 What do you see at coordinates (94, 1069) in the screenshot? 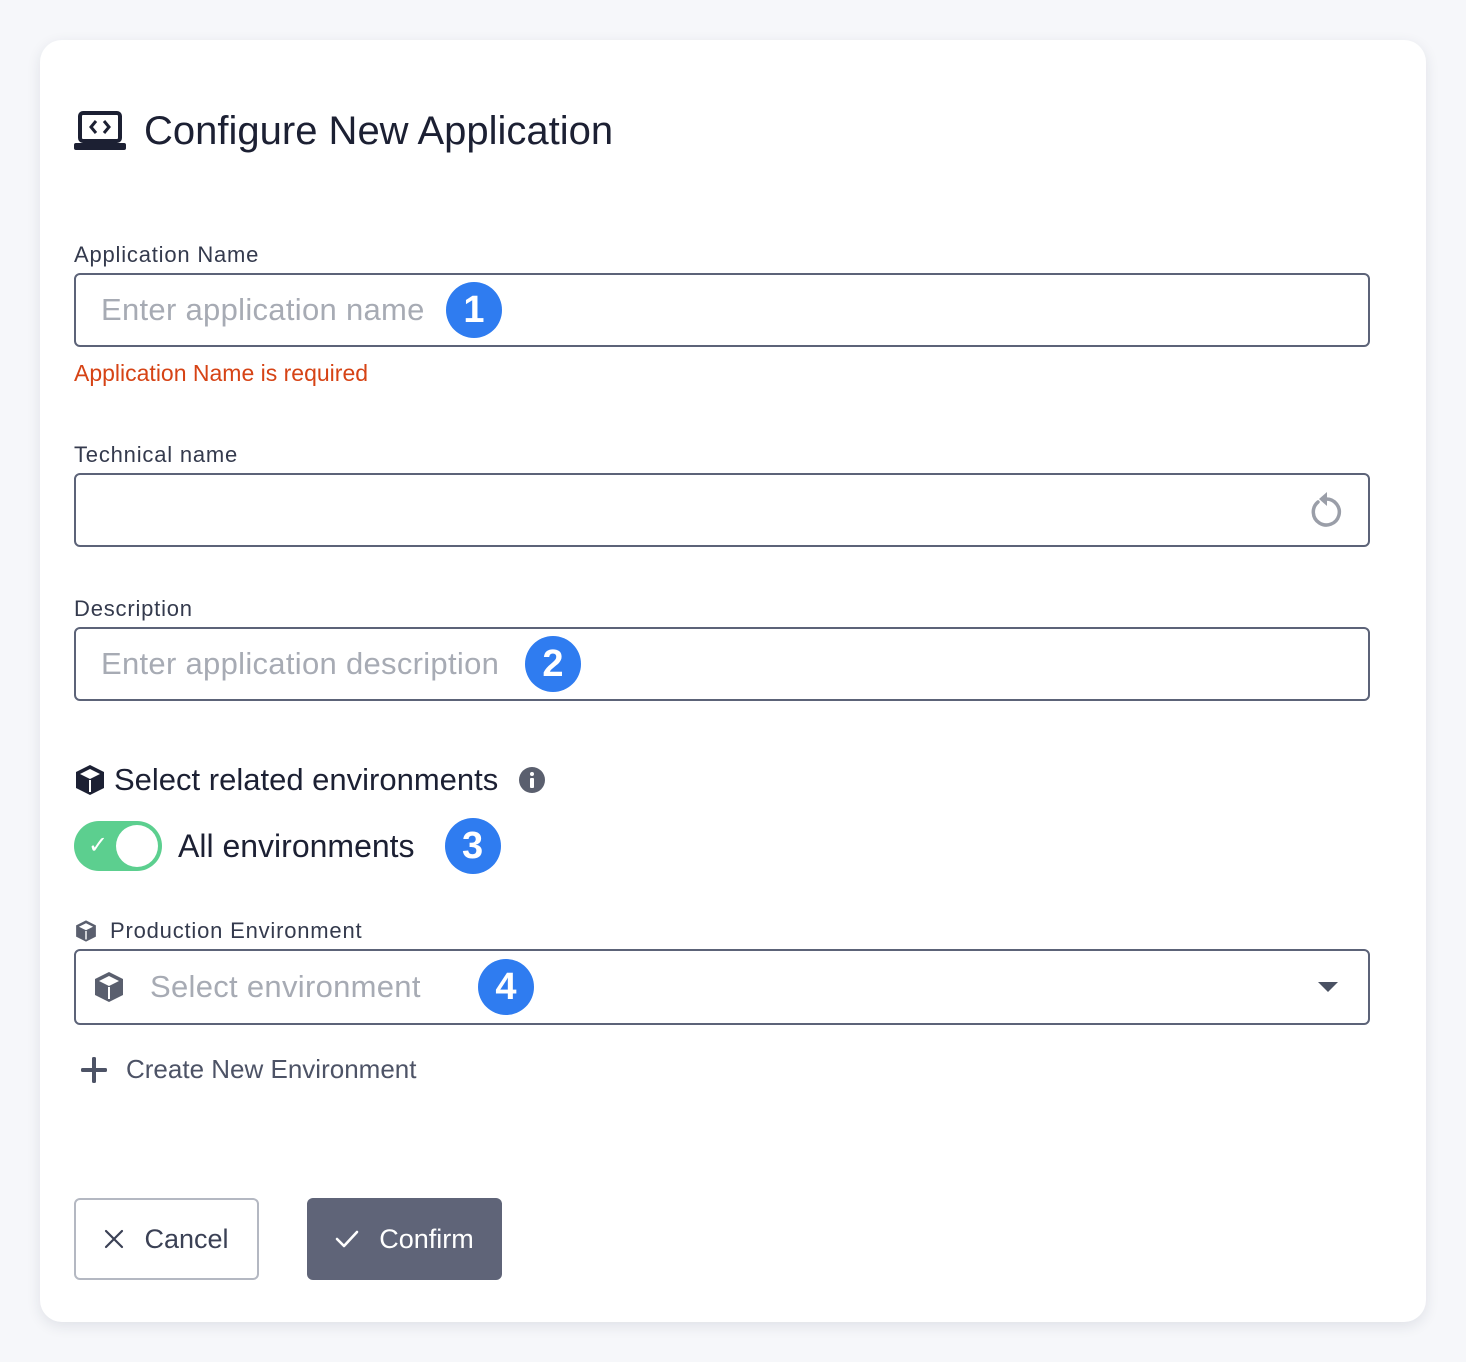
I see `plus-icon` at bounding box center [94, 1069].